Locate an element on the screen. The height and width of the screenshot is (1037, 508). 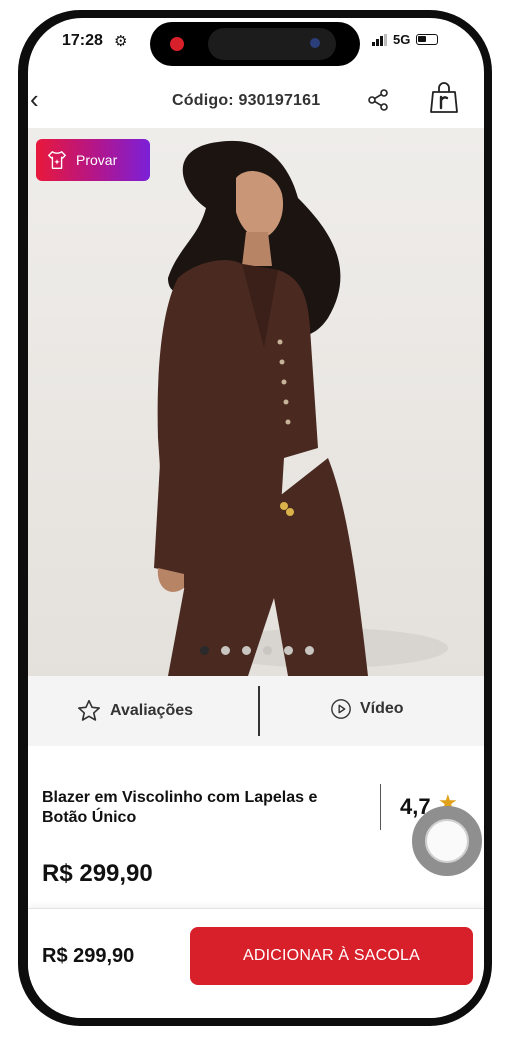
tab-reviews-label: Avaliações is located at coordinates (152, 710).